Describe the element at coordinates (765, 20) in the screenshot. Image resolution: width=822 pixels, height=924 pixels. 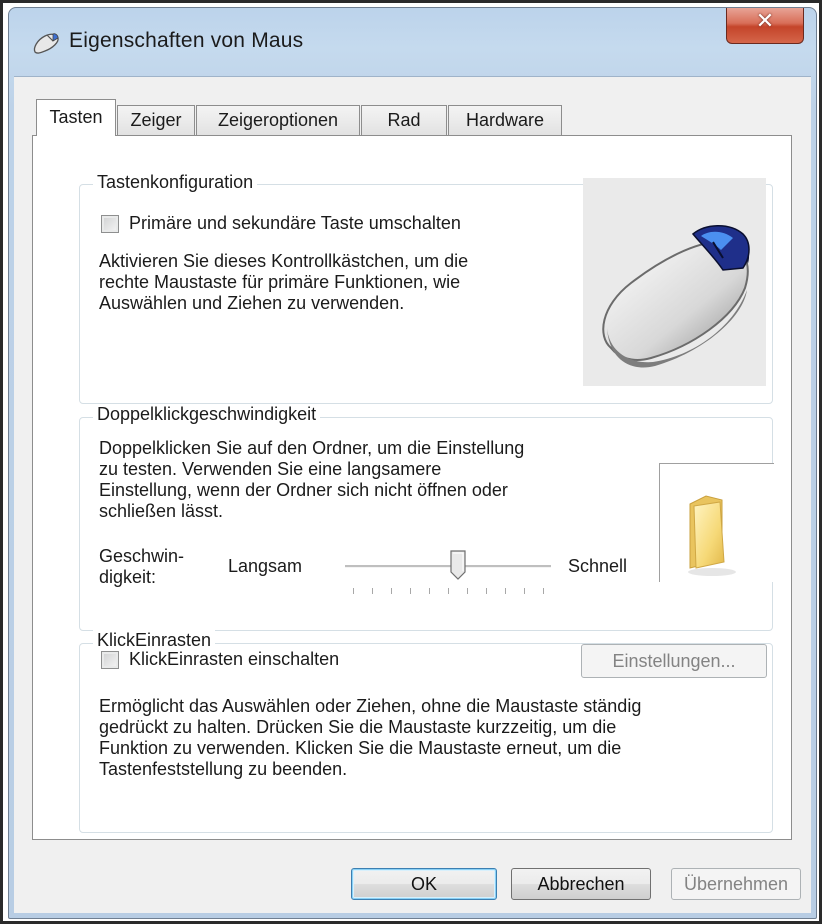
I see `close-icon: ✕` at that location.